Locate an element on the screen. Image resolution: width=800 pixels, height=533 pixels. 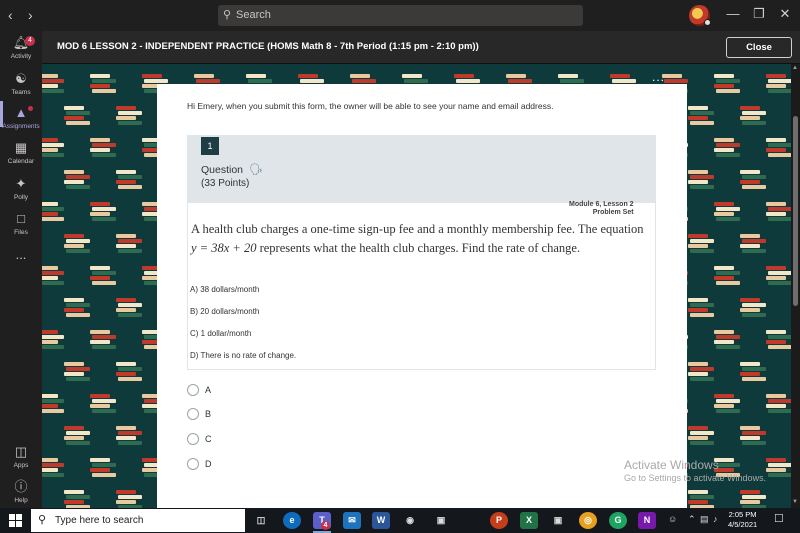
mail-icon: ✉ is located at coordinates (352, 520).